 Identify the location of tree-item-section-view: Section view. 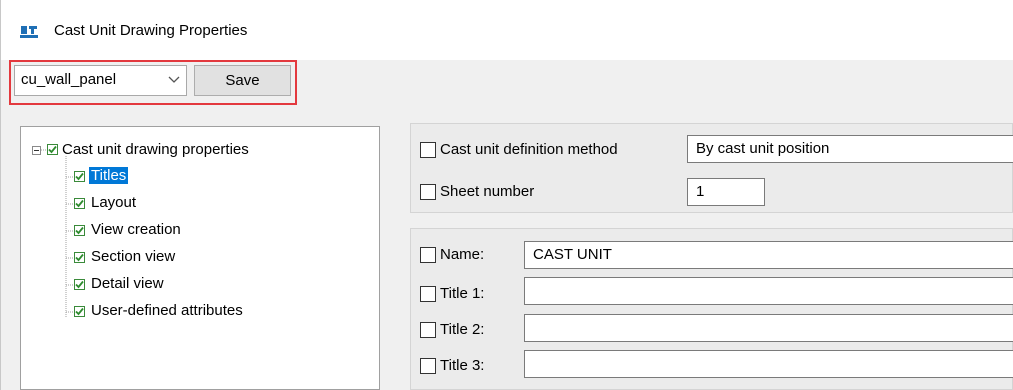
(133, 256).